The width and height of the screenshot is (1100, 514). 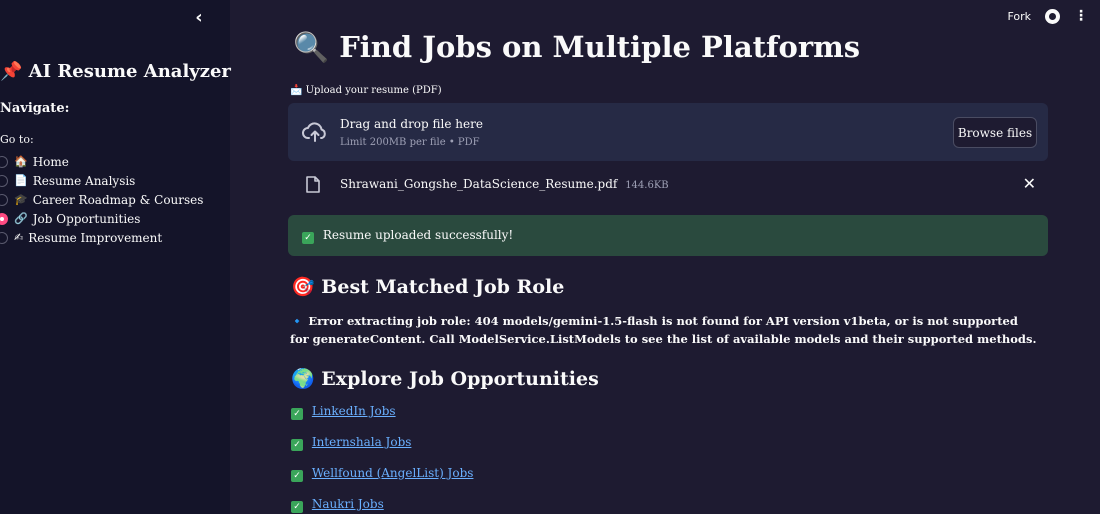 I want to click on list-item: ✓ LinkedIn Jobs, so click(x=382, y=419).